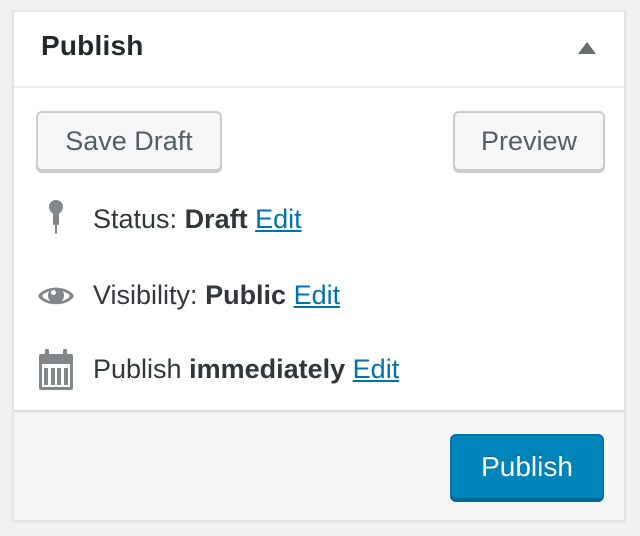  Describe the element at coordinates (135, 219) in the screenshot. I see `status-label: Status:` at that location.